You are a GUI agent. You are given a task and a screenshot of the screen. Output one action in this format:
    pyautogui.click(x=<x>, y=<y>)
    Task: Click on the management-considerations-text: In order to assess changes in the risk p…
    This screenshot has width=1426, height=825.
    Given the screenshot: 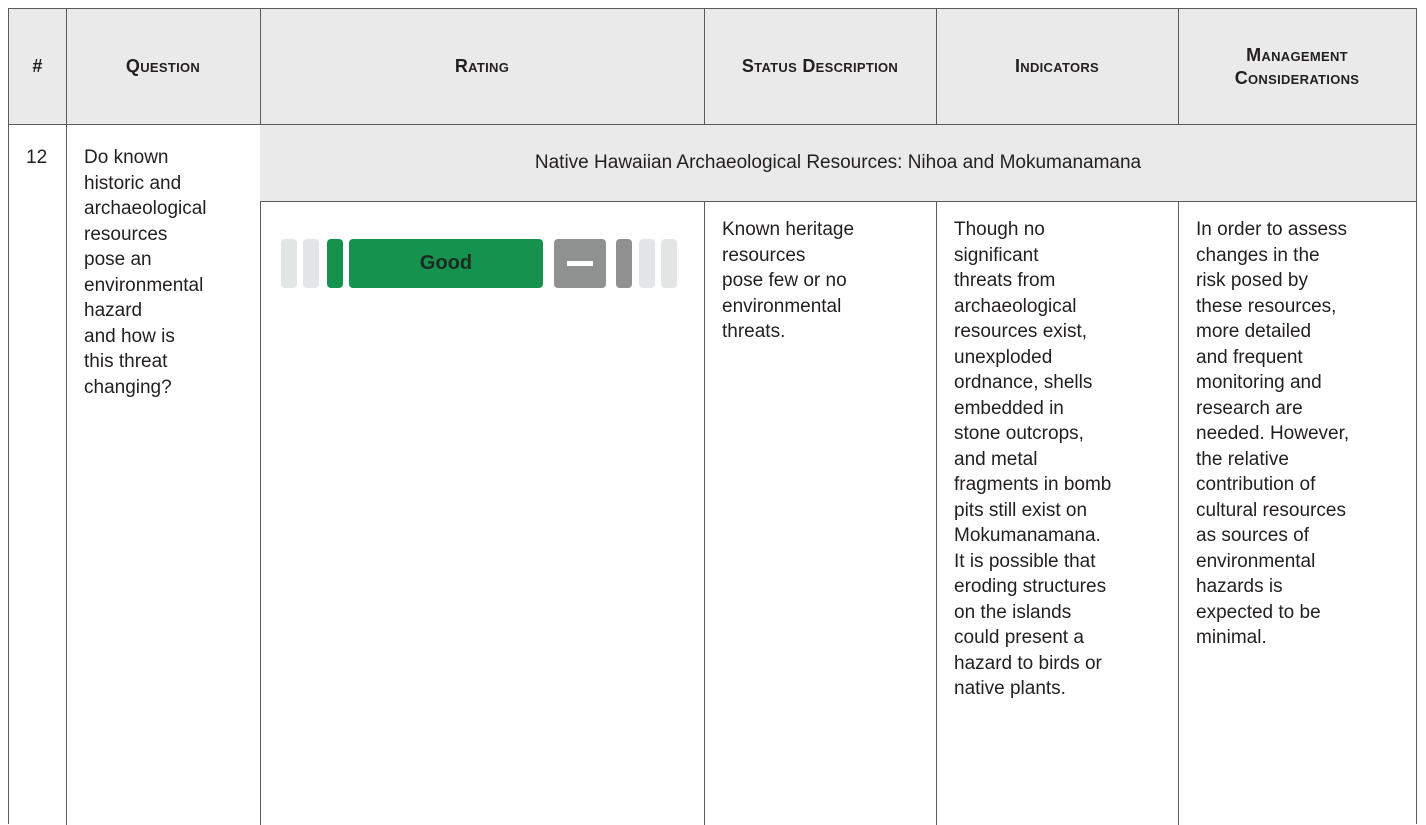 What is the action you would take?
    pyautogui.click(x=1273, y=433)
    